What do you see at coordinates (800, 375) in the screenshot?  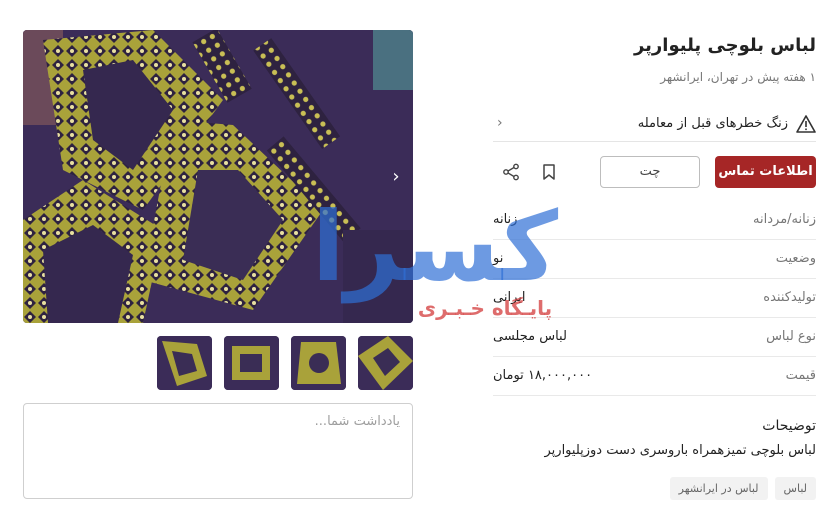 I see `attribute-key: قیمت` at bounding box center [800, 375].